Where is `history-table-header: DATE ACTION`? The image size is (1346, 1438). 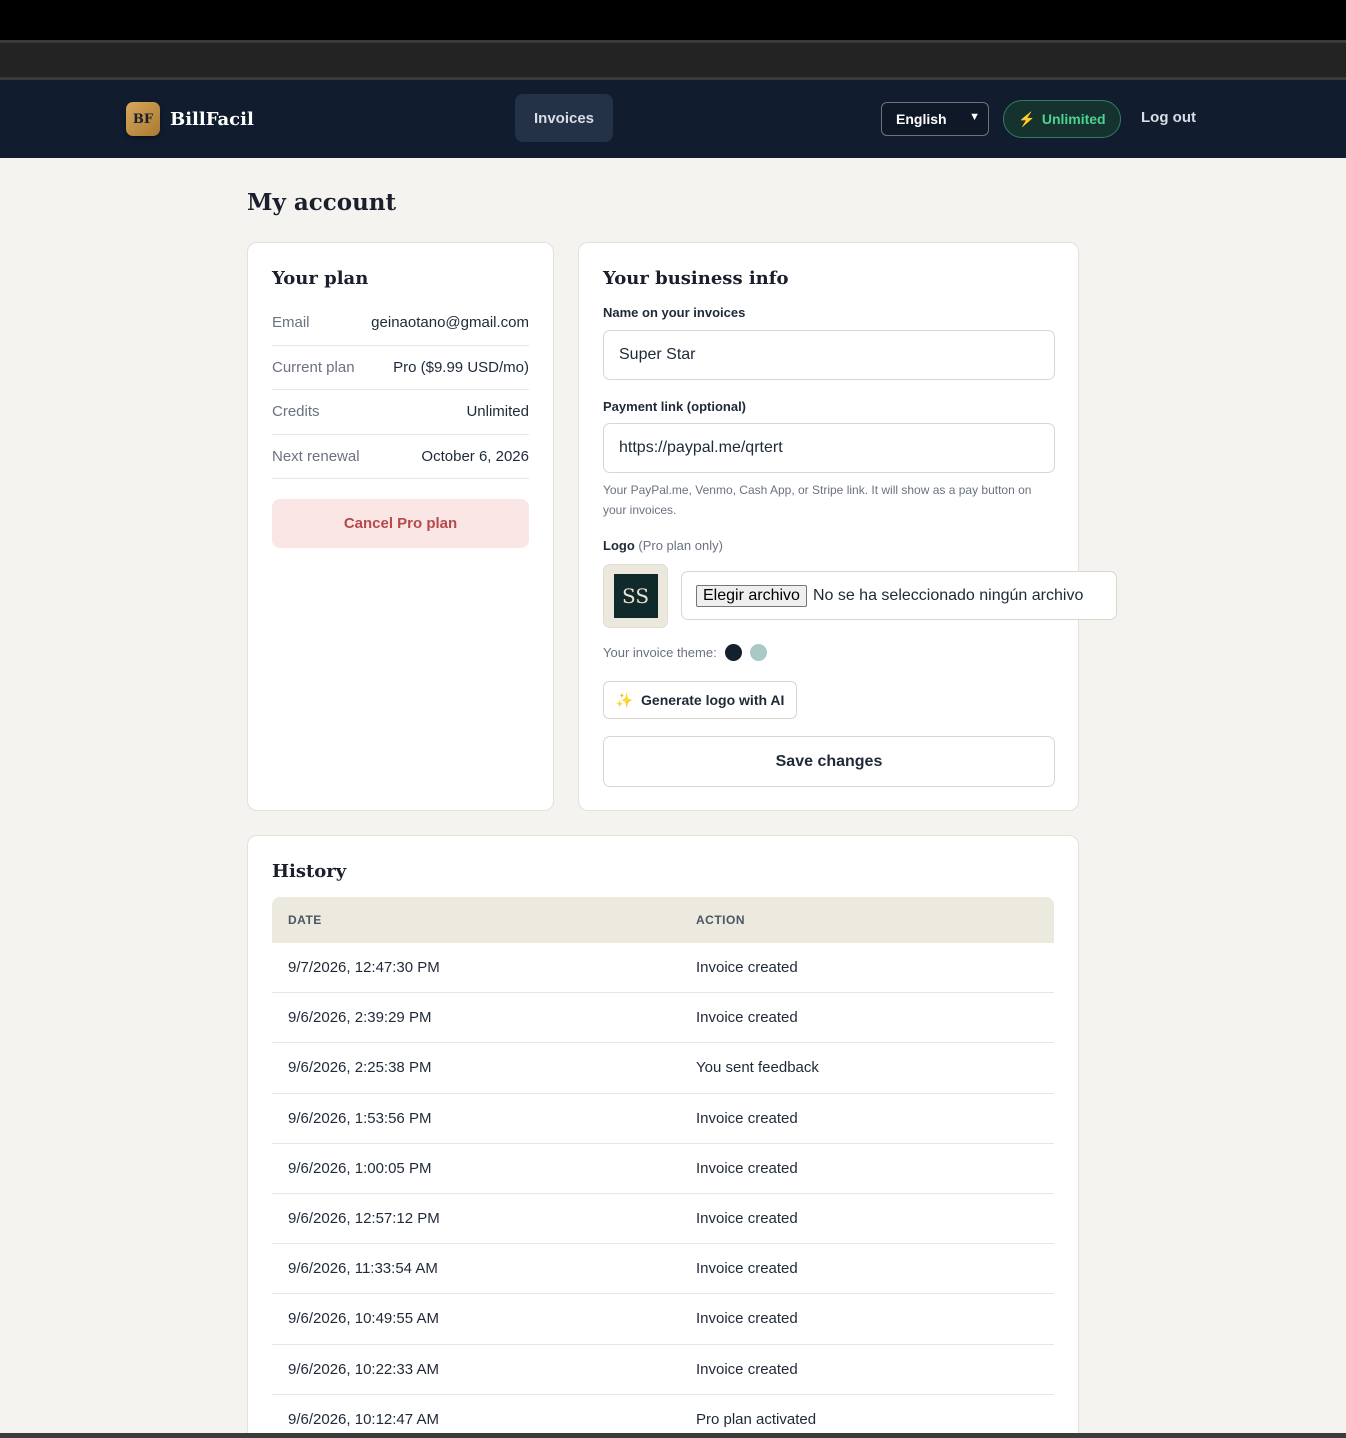 history-table-header: DATE ACTION is located at coordinates (663, 920).